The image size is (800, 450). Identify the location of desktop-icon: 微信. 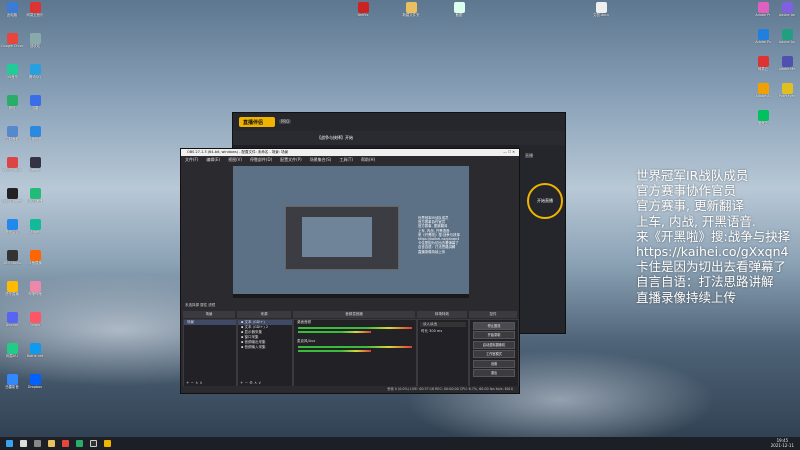
(12, 102).